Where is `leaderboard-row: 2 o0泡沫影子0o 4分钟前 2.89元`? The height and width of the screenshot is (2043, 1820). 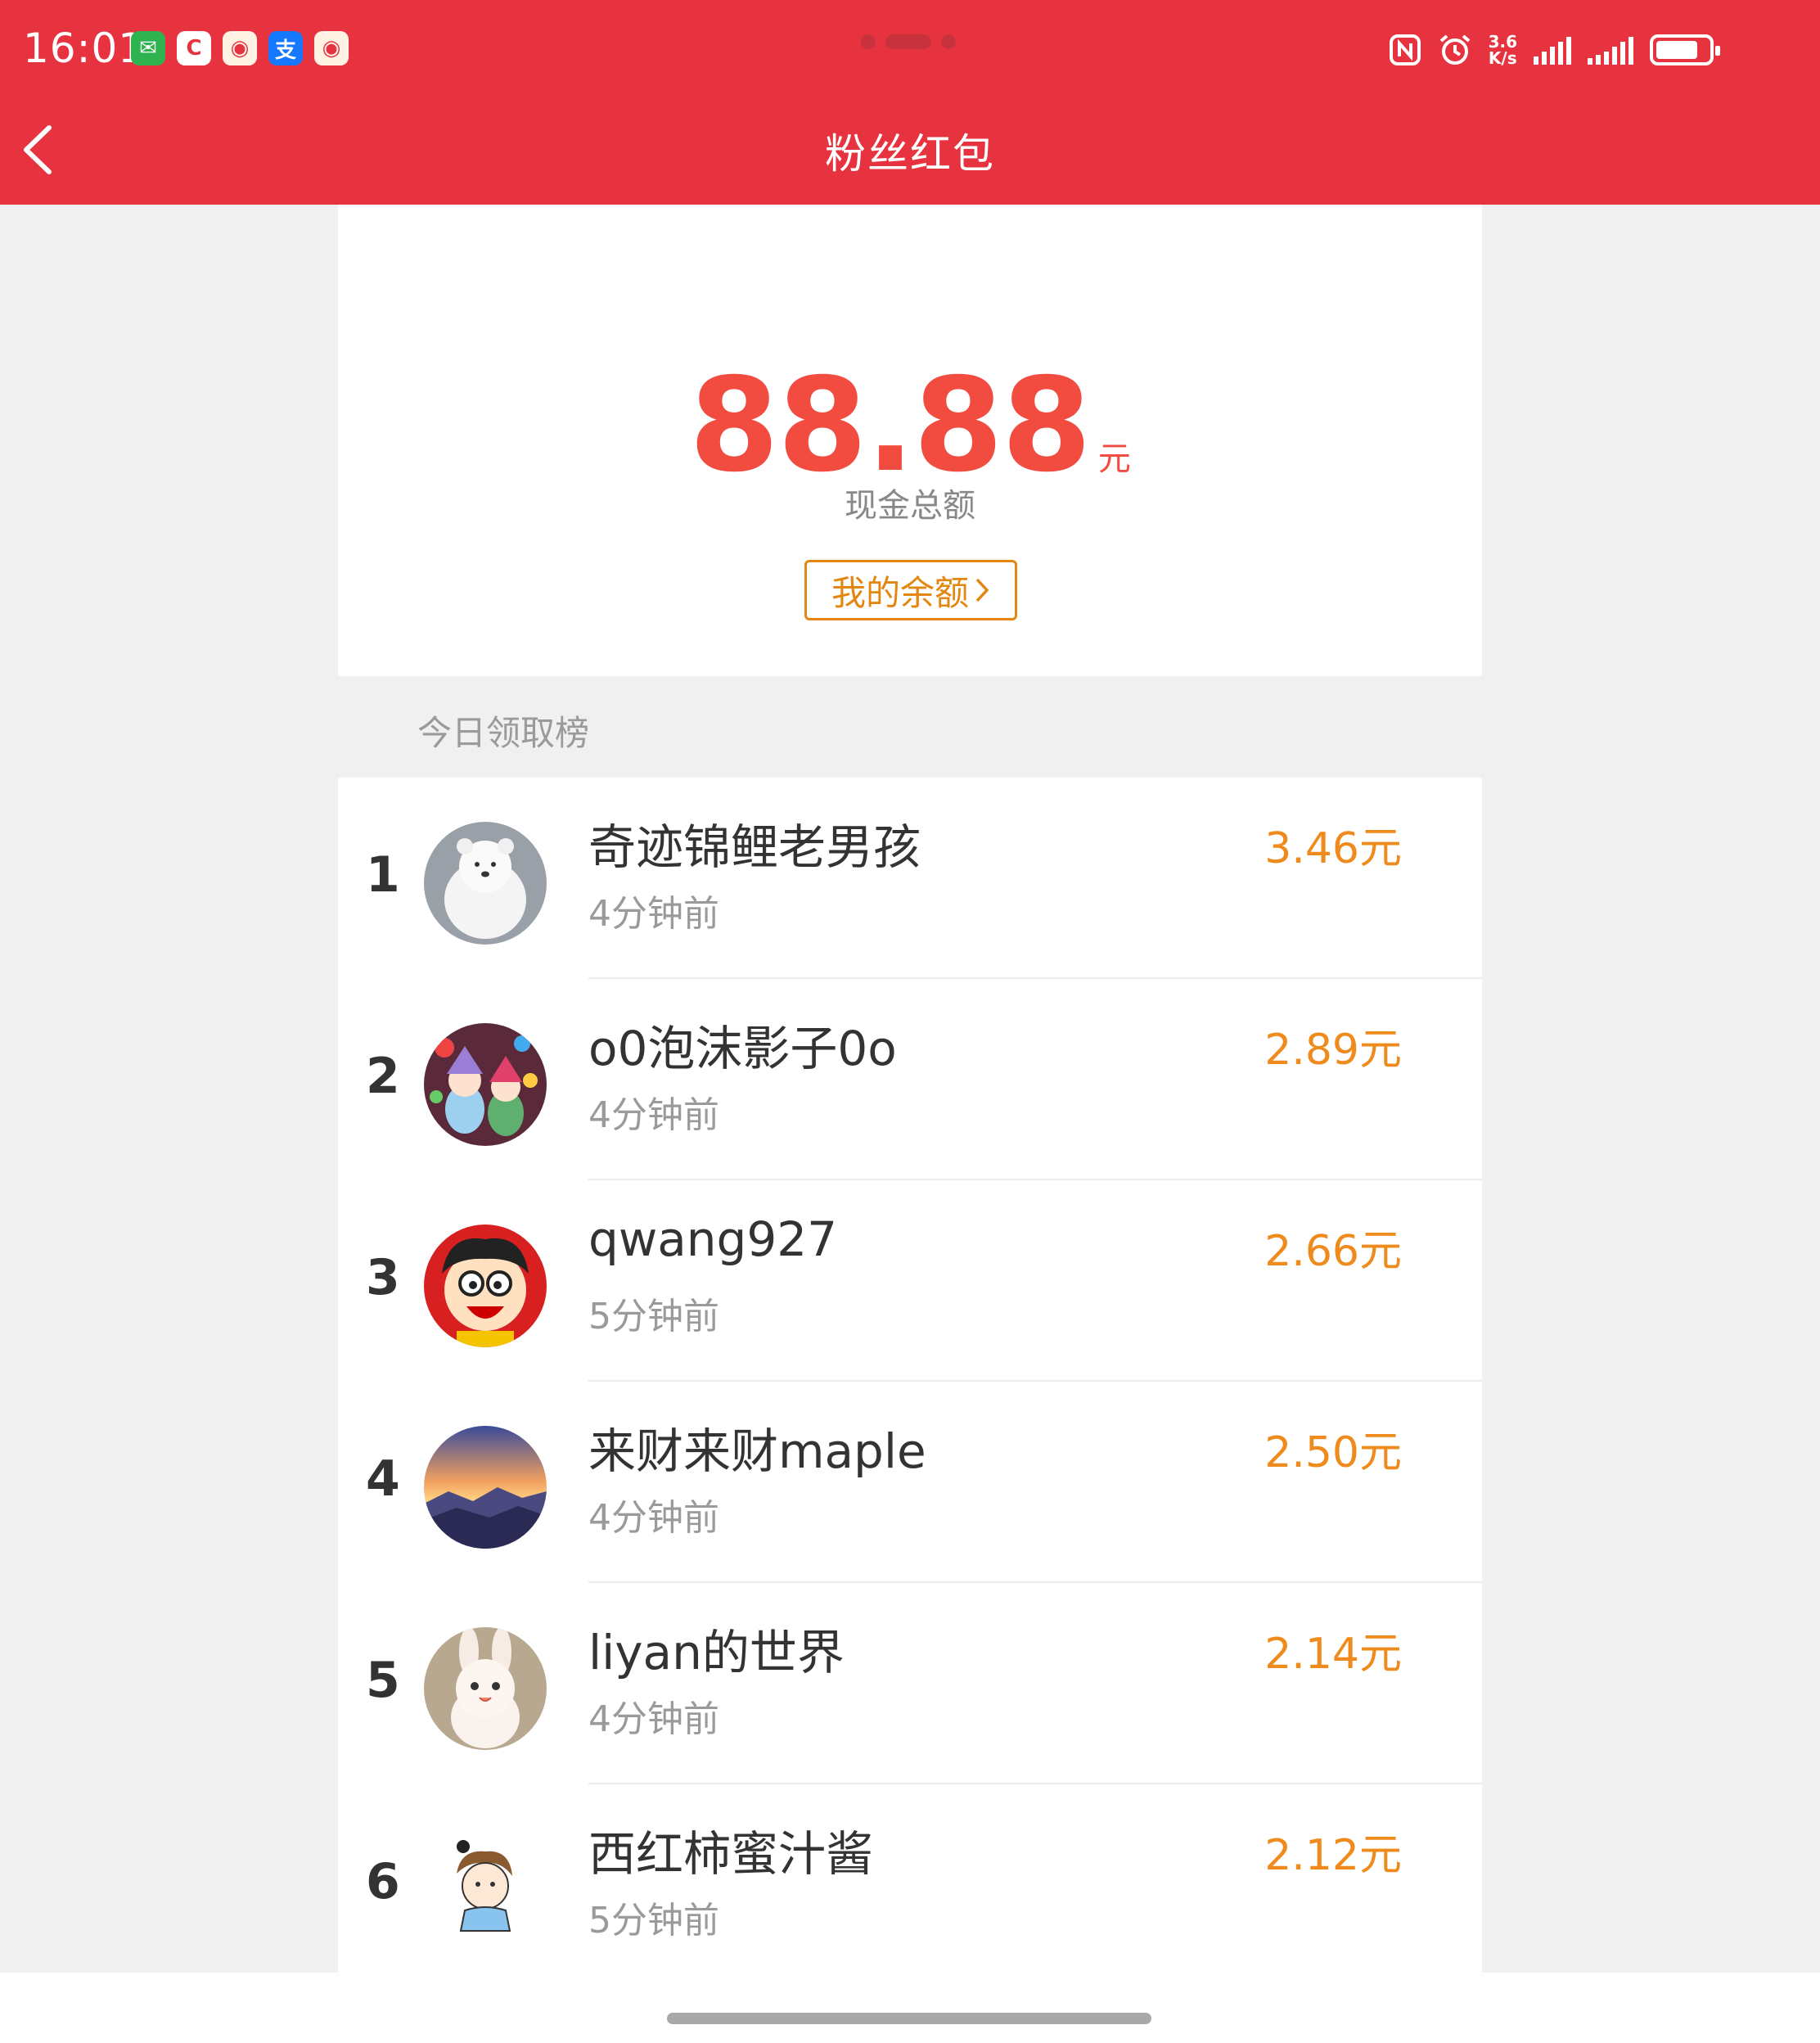 leaderboard-row: 2 o0泡沫影子0o 4分钟前 2.89元 is located at coordinates (910, 1079).